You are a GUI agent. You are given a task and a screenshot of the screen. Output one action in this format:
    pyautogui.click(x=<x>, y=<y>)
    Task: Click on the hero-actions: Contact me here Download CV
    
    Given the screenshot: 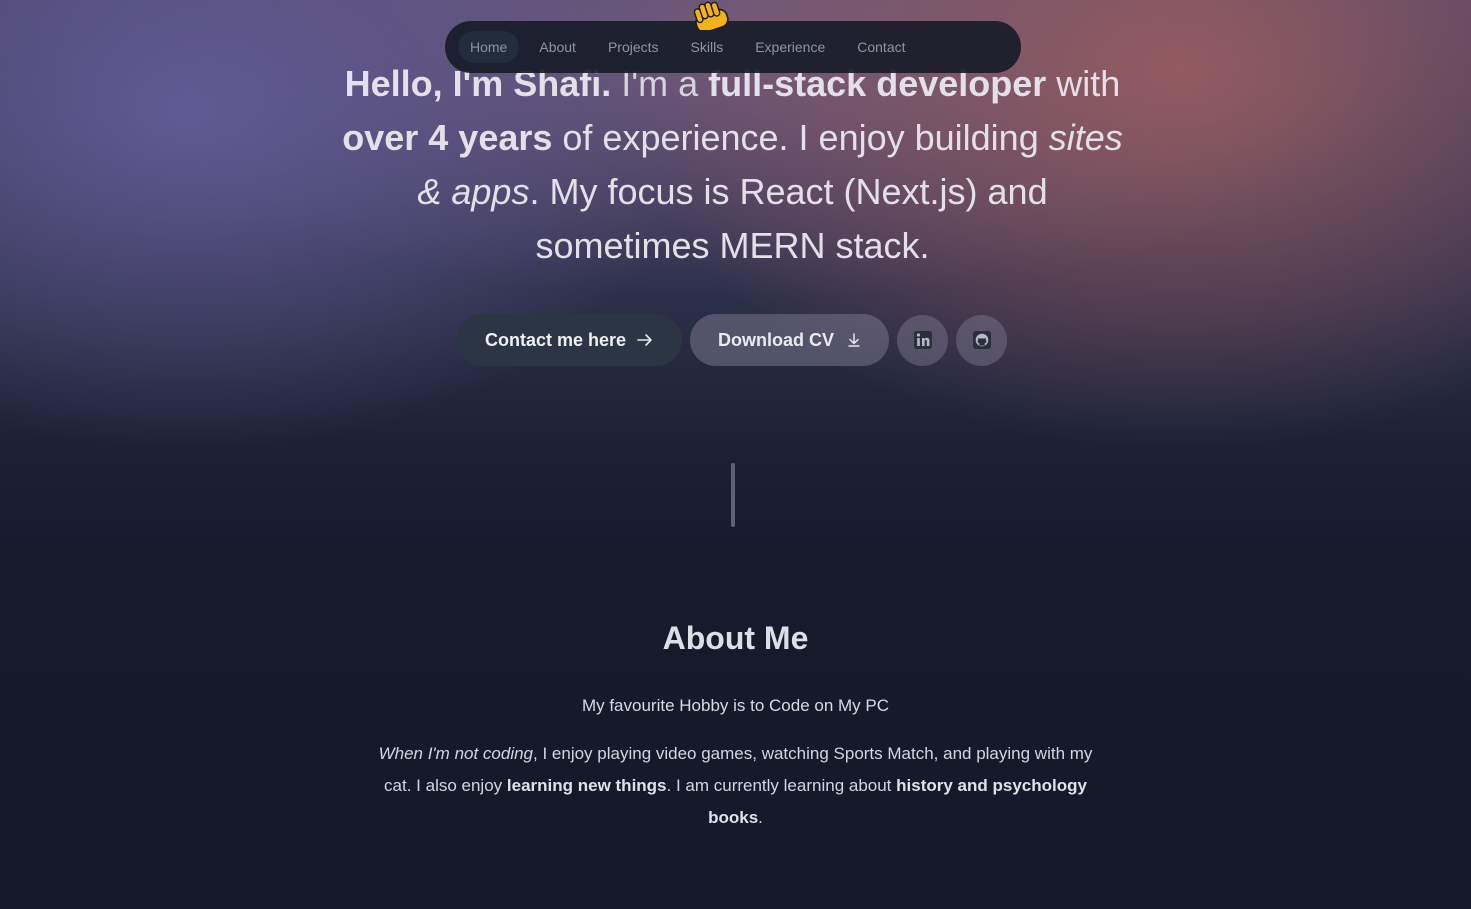 What is the action you would take?
    pyautogui.click(x=736, y=340)
    